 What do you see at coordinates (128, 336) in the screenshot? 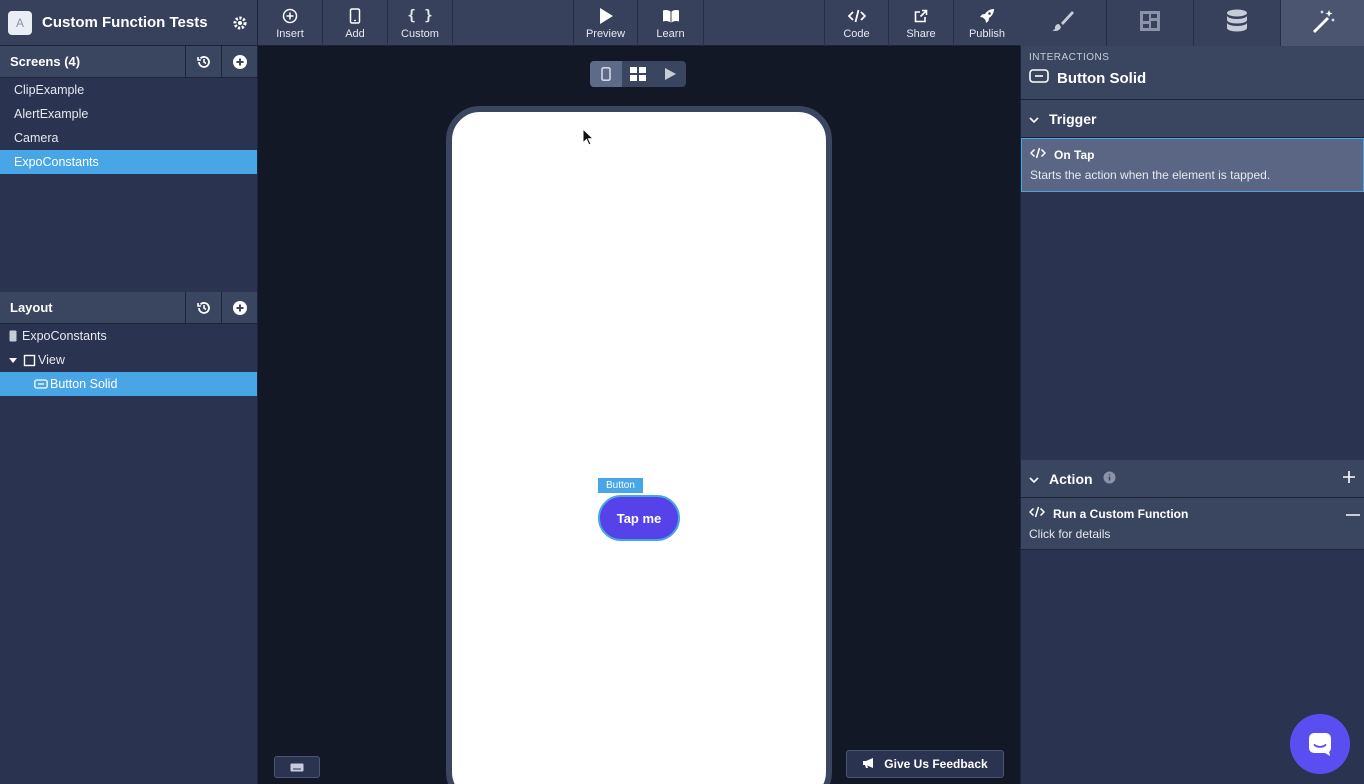
I see `tree-item-expoconstants: ExpoConstants` at bounding box center [128, 336].